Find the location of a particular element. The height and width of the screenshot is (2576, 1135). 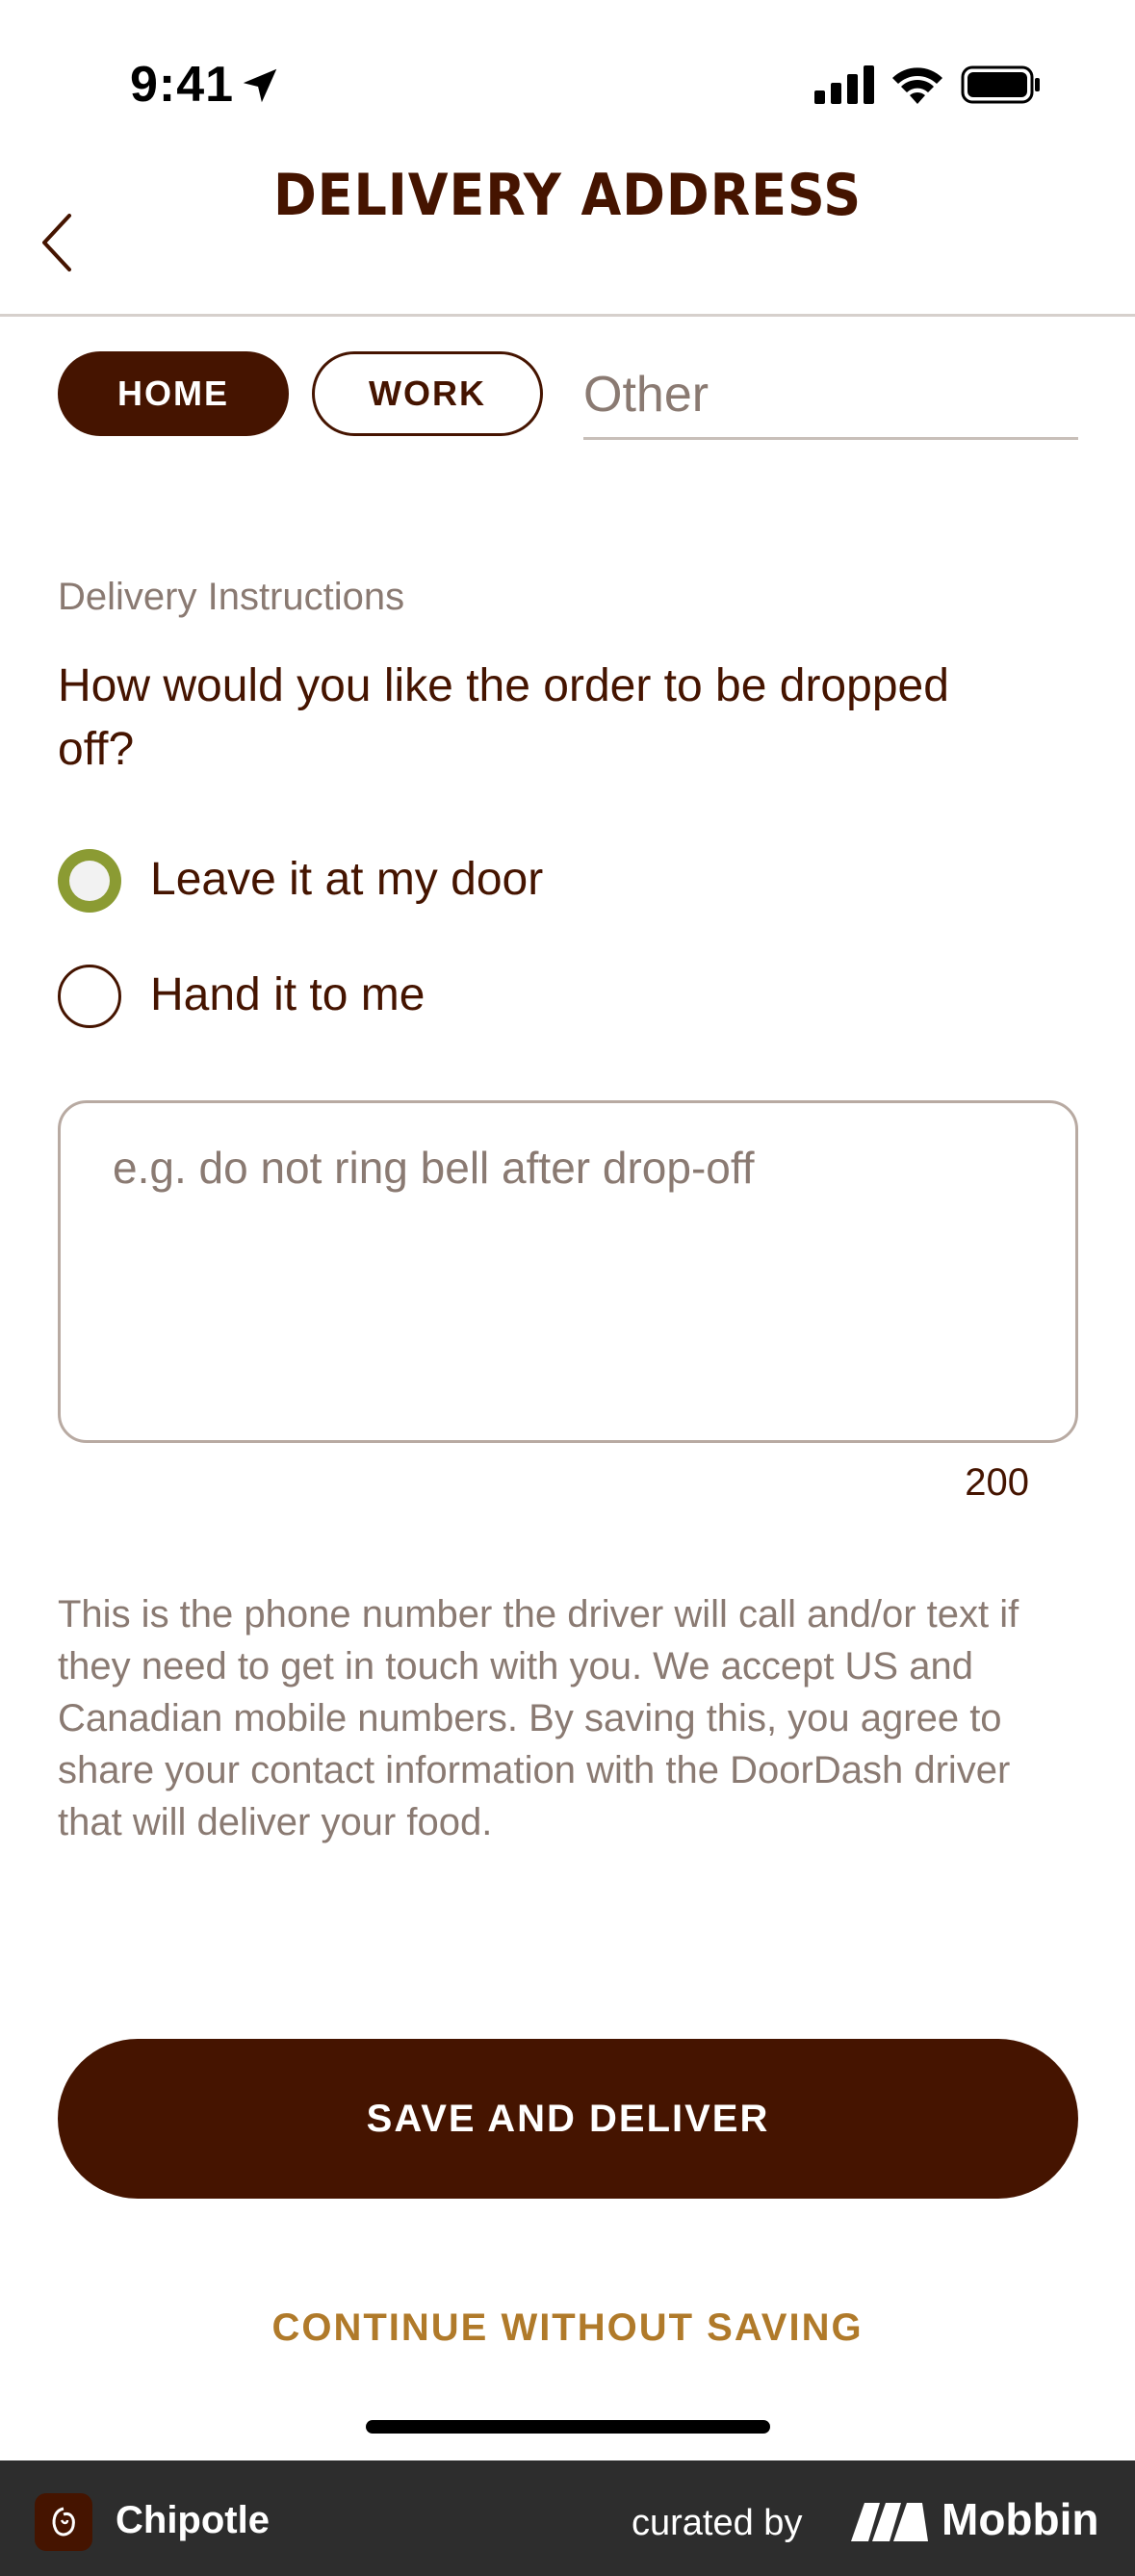

hand-to-me-label: Hand it to me is located at coordinates (287, 995).